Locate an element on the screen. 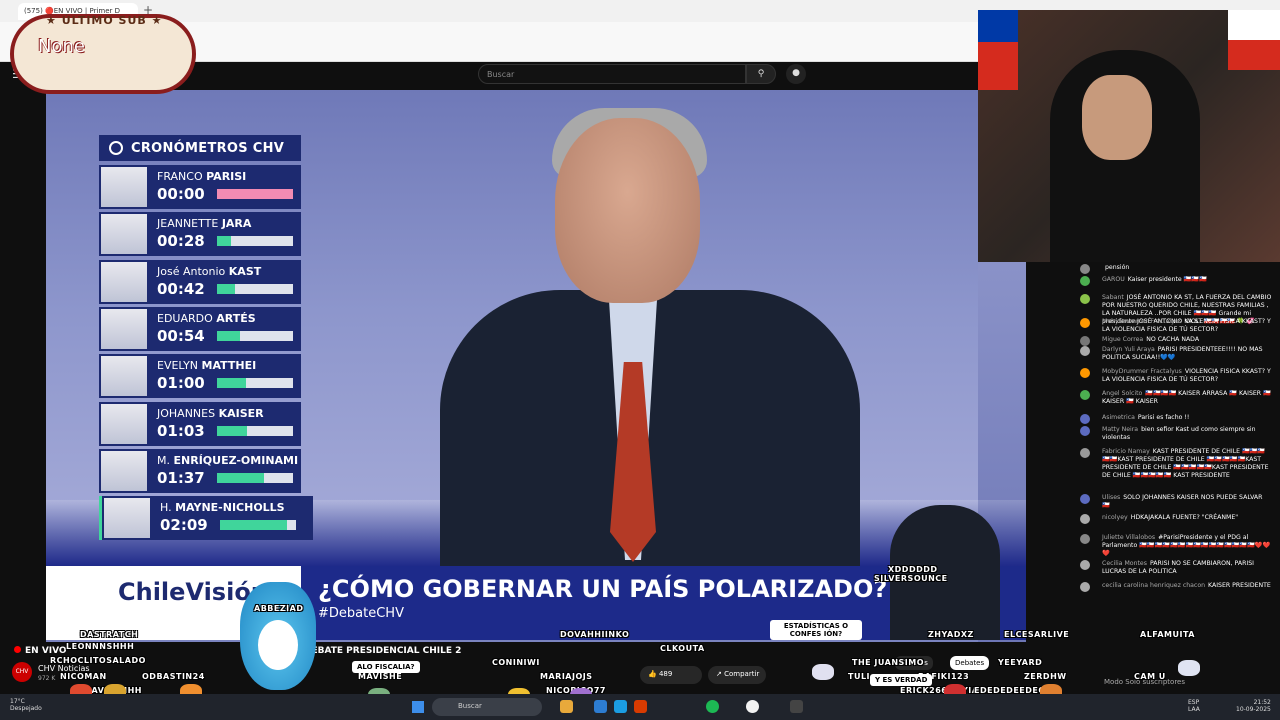  timer-row: José Antonio KAST 00:42 is located at coordinates (200, 281).